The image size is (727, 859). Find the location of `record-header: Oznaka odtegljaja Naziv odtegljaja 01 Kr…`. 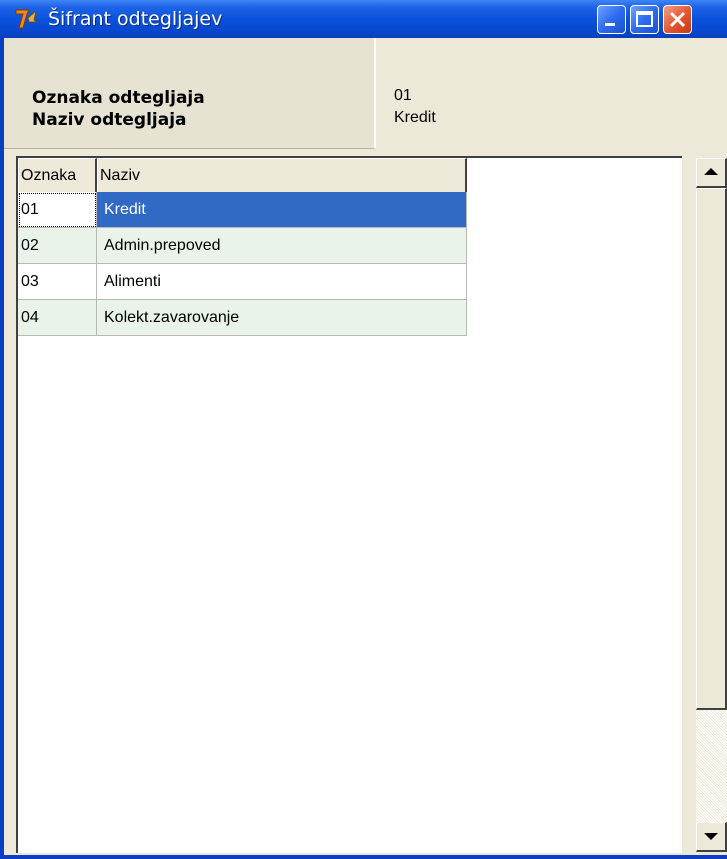

record-header: Oznaka odtegljaja Naziv odtegljaja 01 Kr… is located at coordinates (365, 95).